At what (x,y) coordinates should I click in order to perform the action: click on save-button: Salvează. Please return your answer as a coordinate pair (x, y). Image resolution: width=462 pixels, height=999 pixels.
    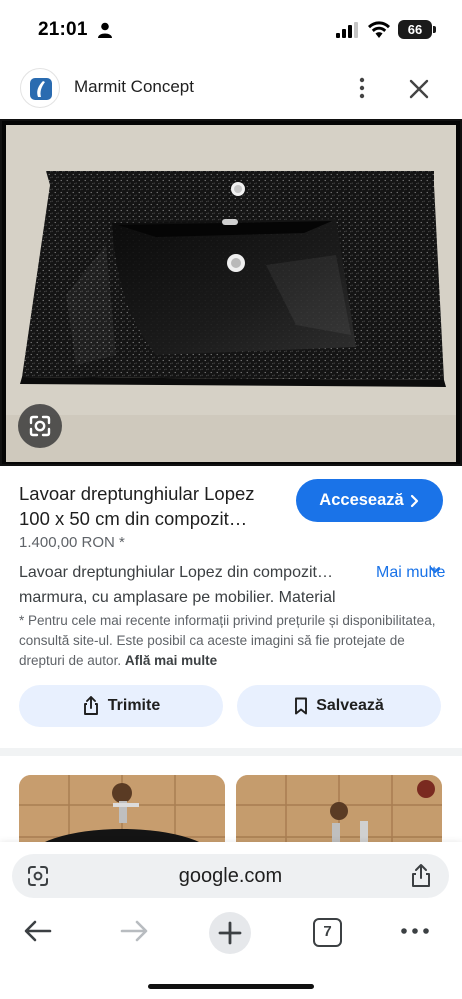
    Looking at the image, I should click on (339, 706).